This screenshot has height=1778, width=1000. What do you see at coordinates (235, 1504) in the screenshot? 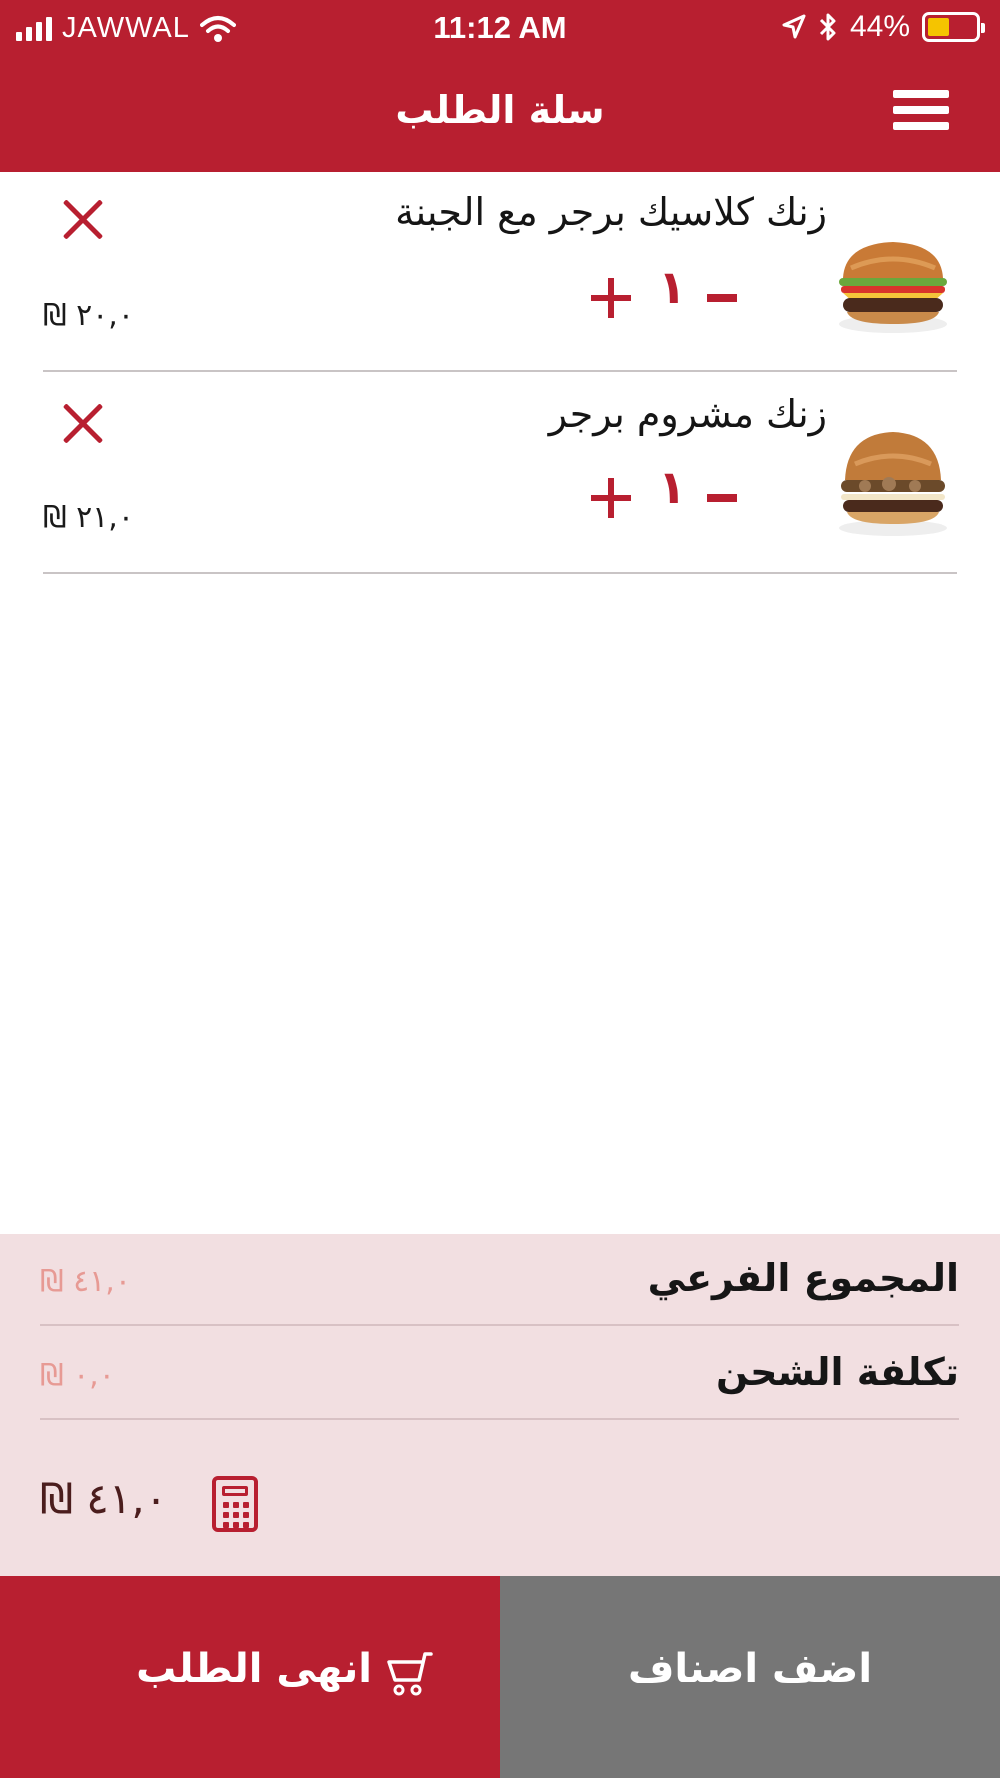
I see `calculator-icon` at bounding box center [235, 1504].